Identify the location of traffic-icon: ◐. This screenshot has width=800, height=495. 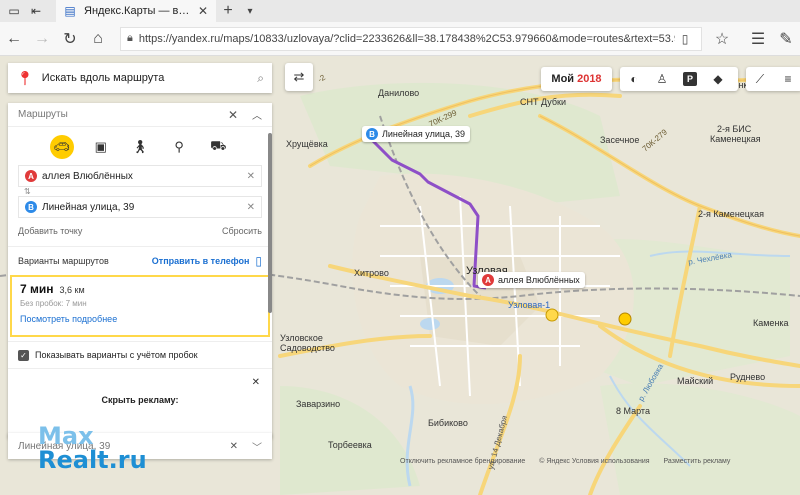
(634, 79).